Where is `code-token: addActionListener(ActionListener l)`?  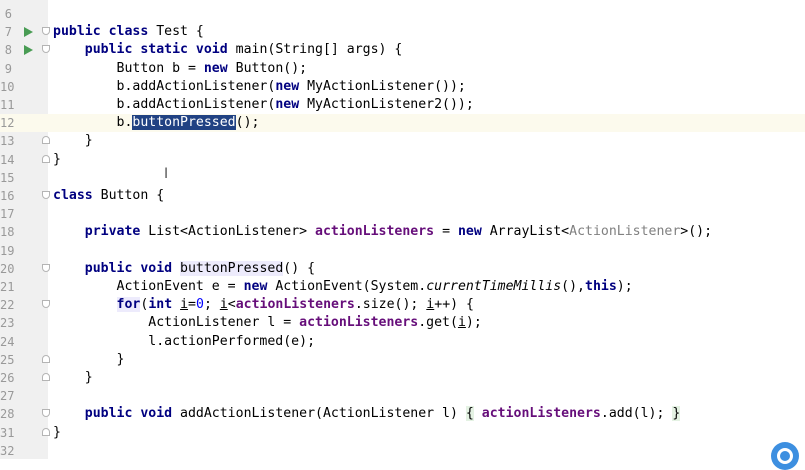 code-token: addActionListener(ActionListener l) is located at coordinates (323, 414).